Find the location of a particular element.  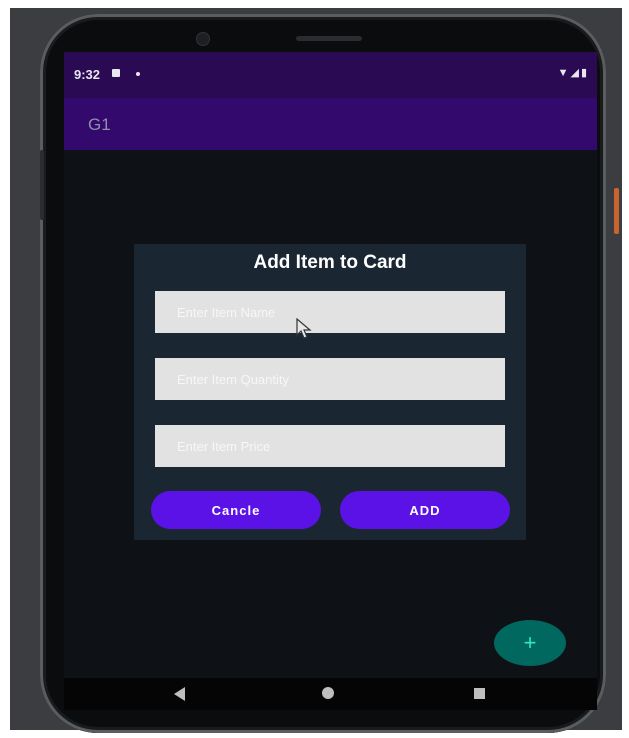

home-icon is located at coordinates (328, 693).